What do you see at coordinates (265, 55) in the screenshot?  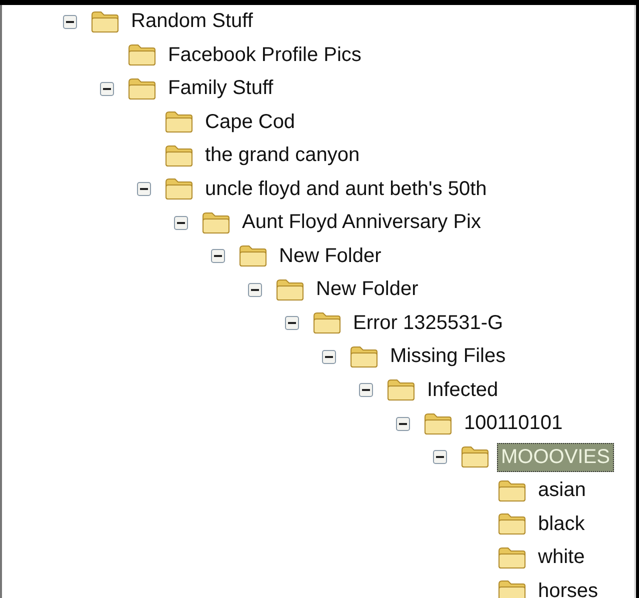 I see `folder-item: Facebook Profile Pics` at bounding box center [265, 55].